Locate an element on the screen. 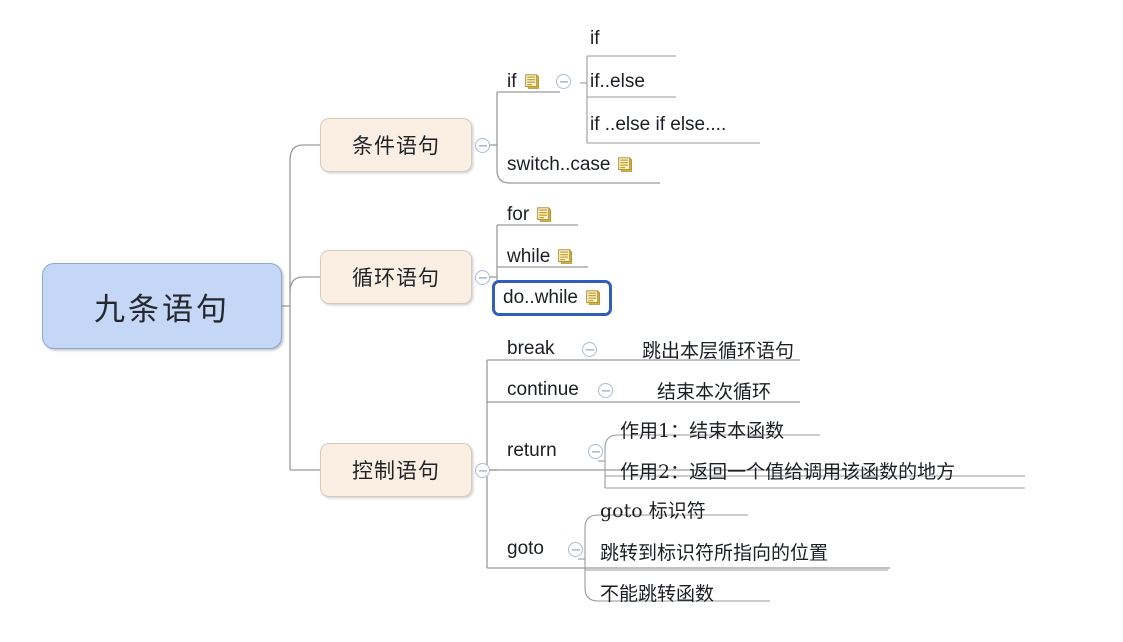 The image size is (1123, 642). node-switch-case: switch..case is located at coordinates (570, 165).